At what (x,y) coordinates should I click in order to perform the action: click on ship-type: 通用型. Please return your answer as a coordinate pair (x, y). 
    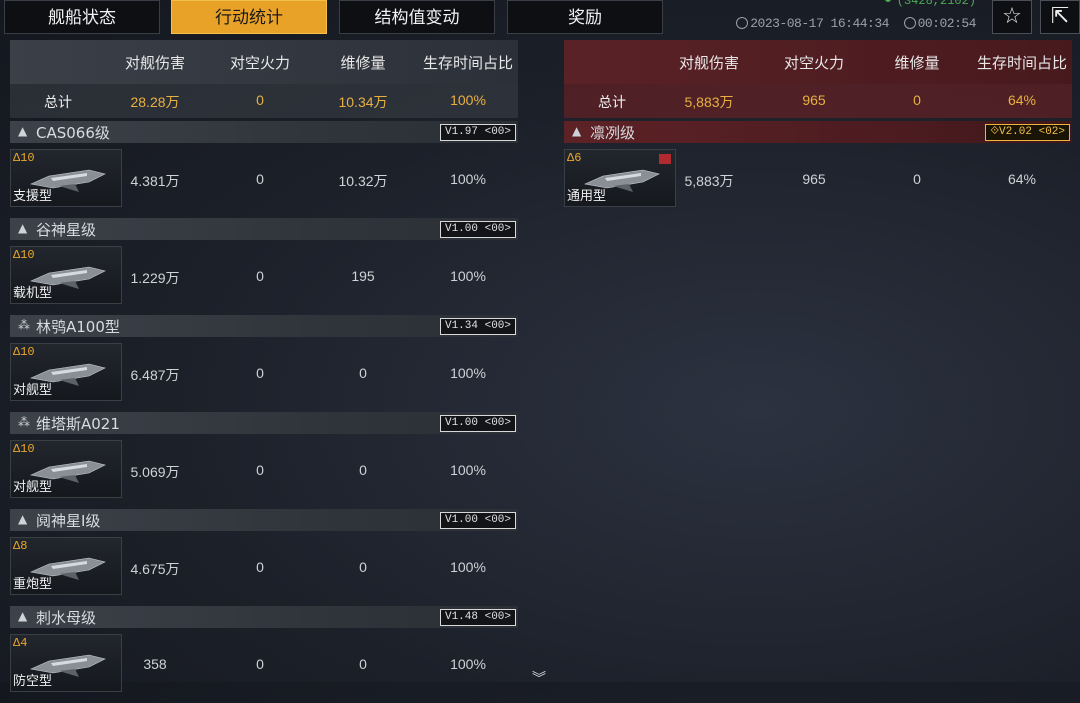
    Looking at the image, I should click on (587, 196).